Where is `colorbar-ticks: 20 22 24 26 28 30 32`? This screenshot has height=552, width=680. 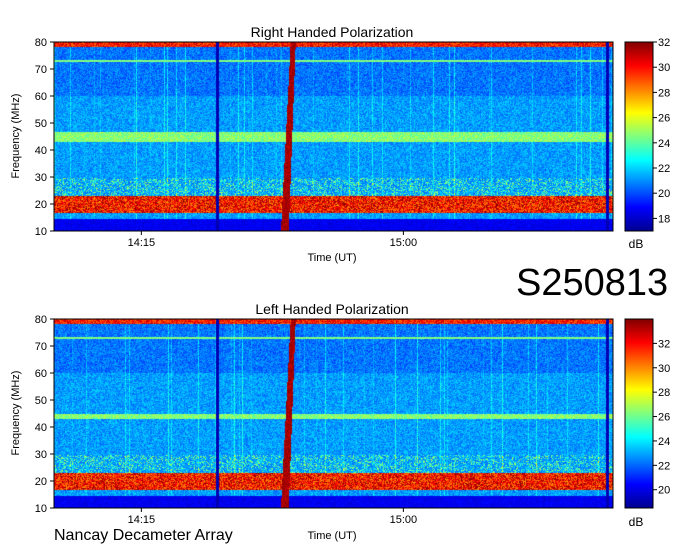
colorbar-ticks: 20 22 24 26 28 30 32 is located at coordinates (661, 417).